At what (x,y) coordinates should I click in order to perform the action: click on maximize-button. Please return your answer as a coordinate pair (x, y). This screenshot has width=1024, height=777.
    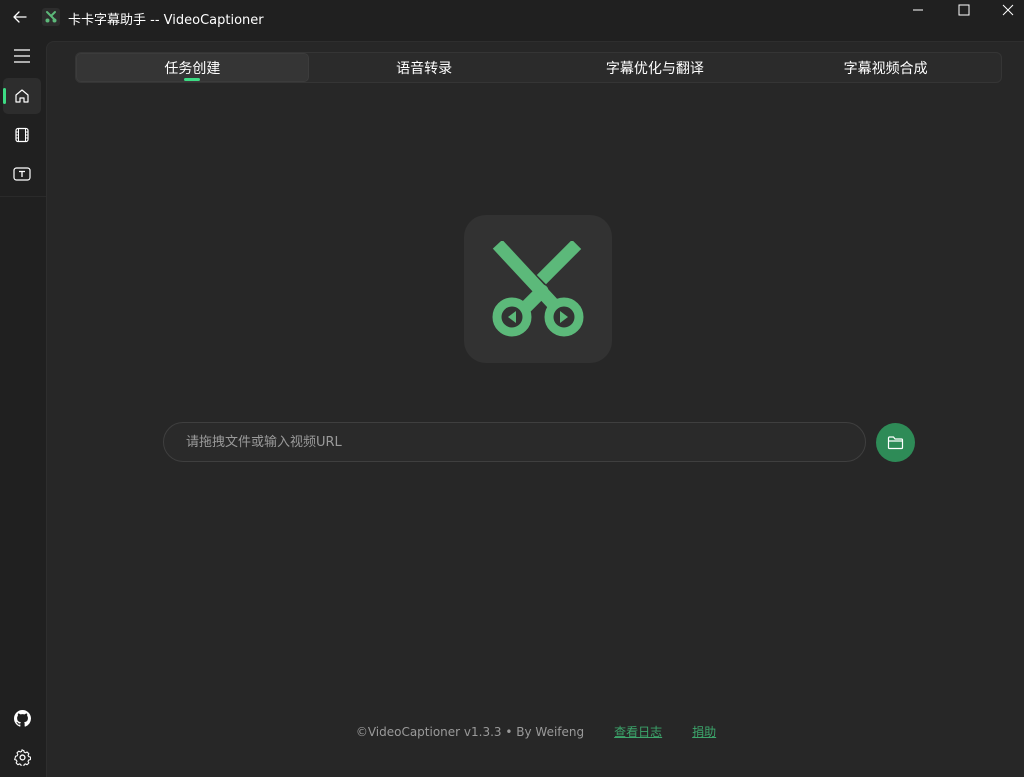
    Looking at the image, I should click on (964, 10).